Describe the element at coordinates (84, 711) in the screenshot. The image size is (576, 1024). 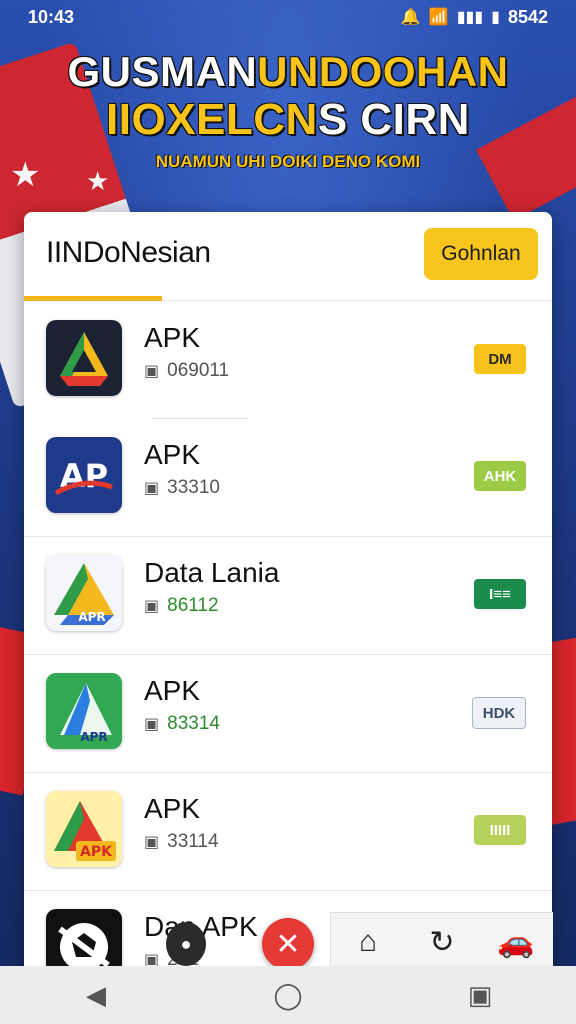
I see `apk-app-icon: APR` at that location.